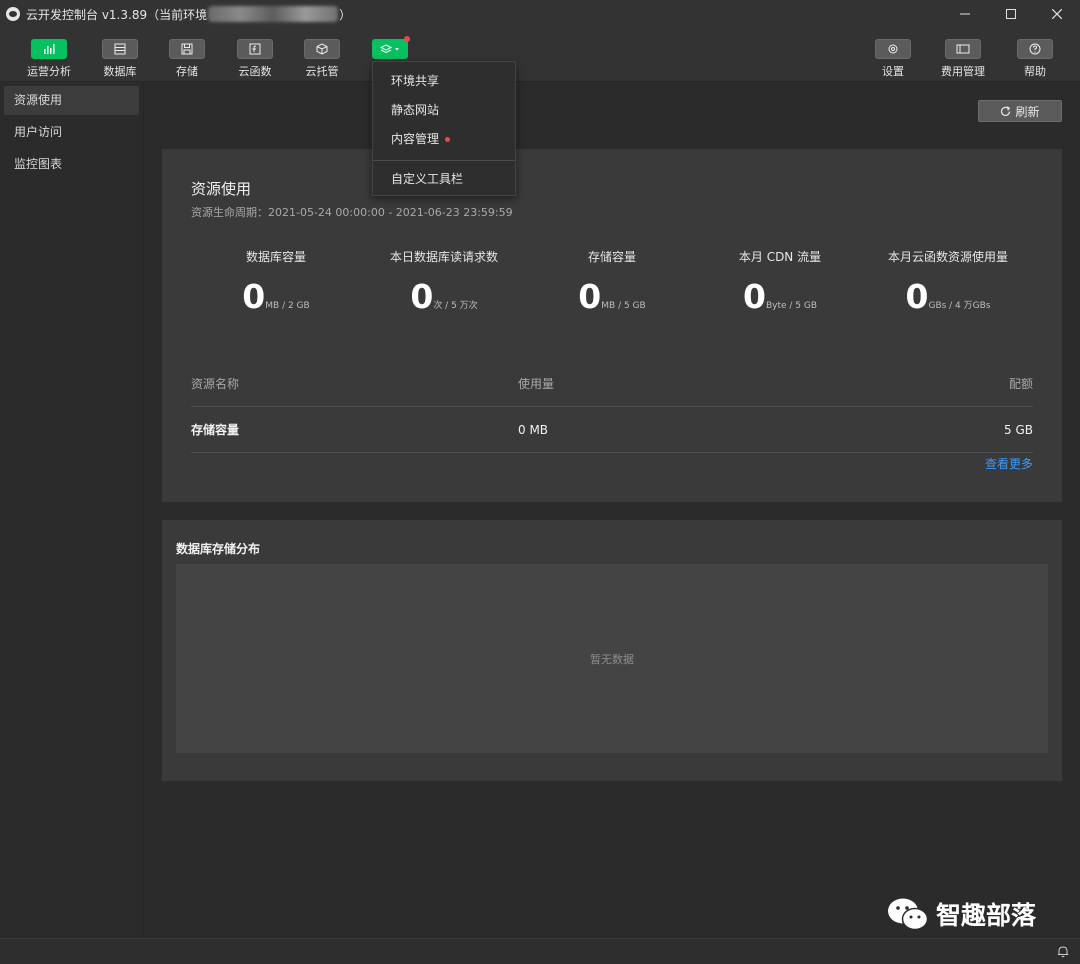 The width and height of the screenshot is (1080, 964). What do you see at coordinates (71, 100) in the screenshot?
I see `sidebar-item-resource-usage: 资源使用` at bounding box center [71, 100].